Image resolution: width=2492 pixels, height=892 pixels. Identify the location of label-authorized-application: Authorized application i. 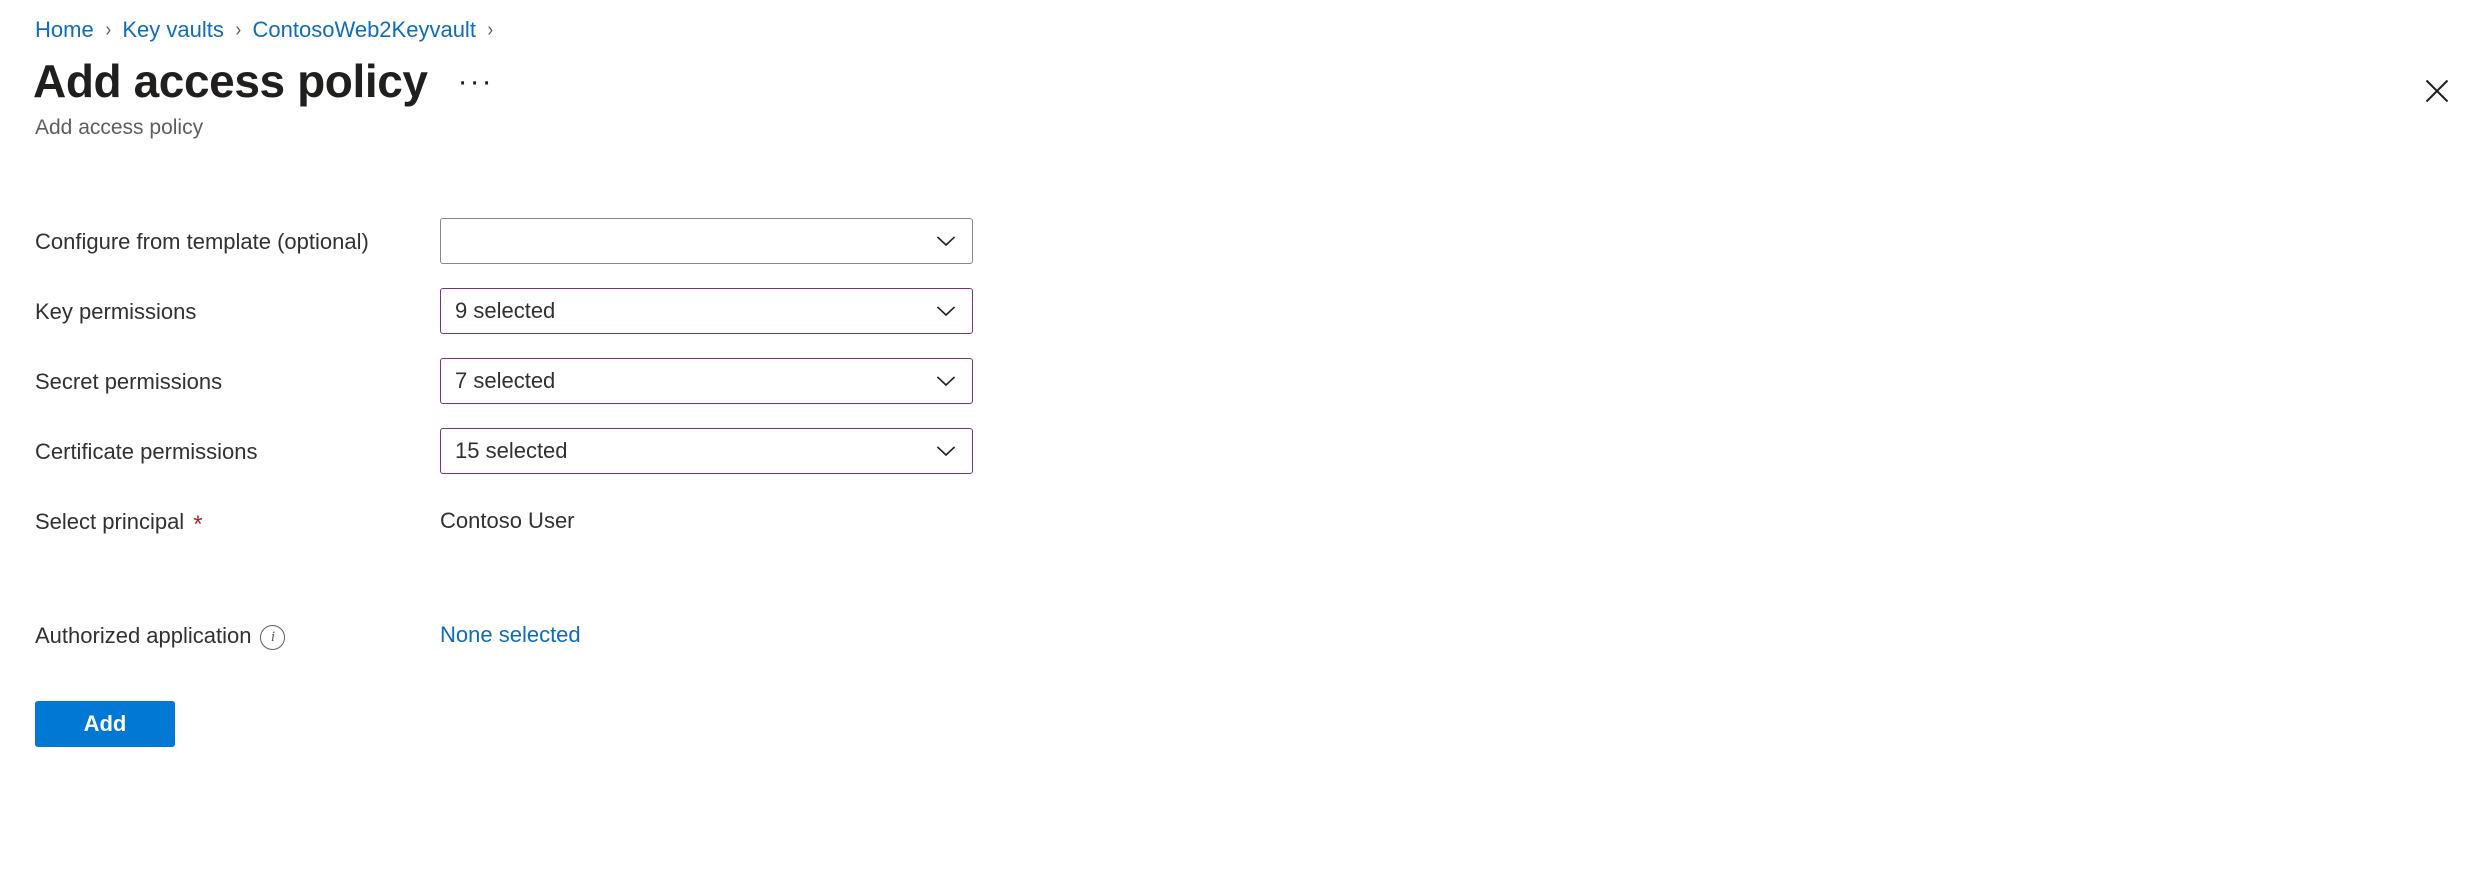
(220, 631).